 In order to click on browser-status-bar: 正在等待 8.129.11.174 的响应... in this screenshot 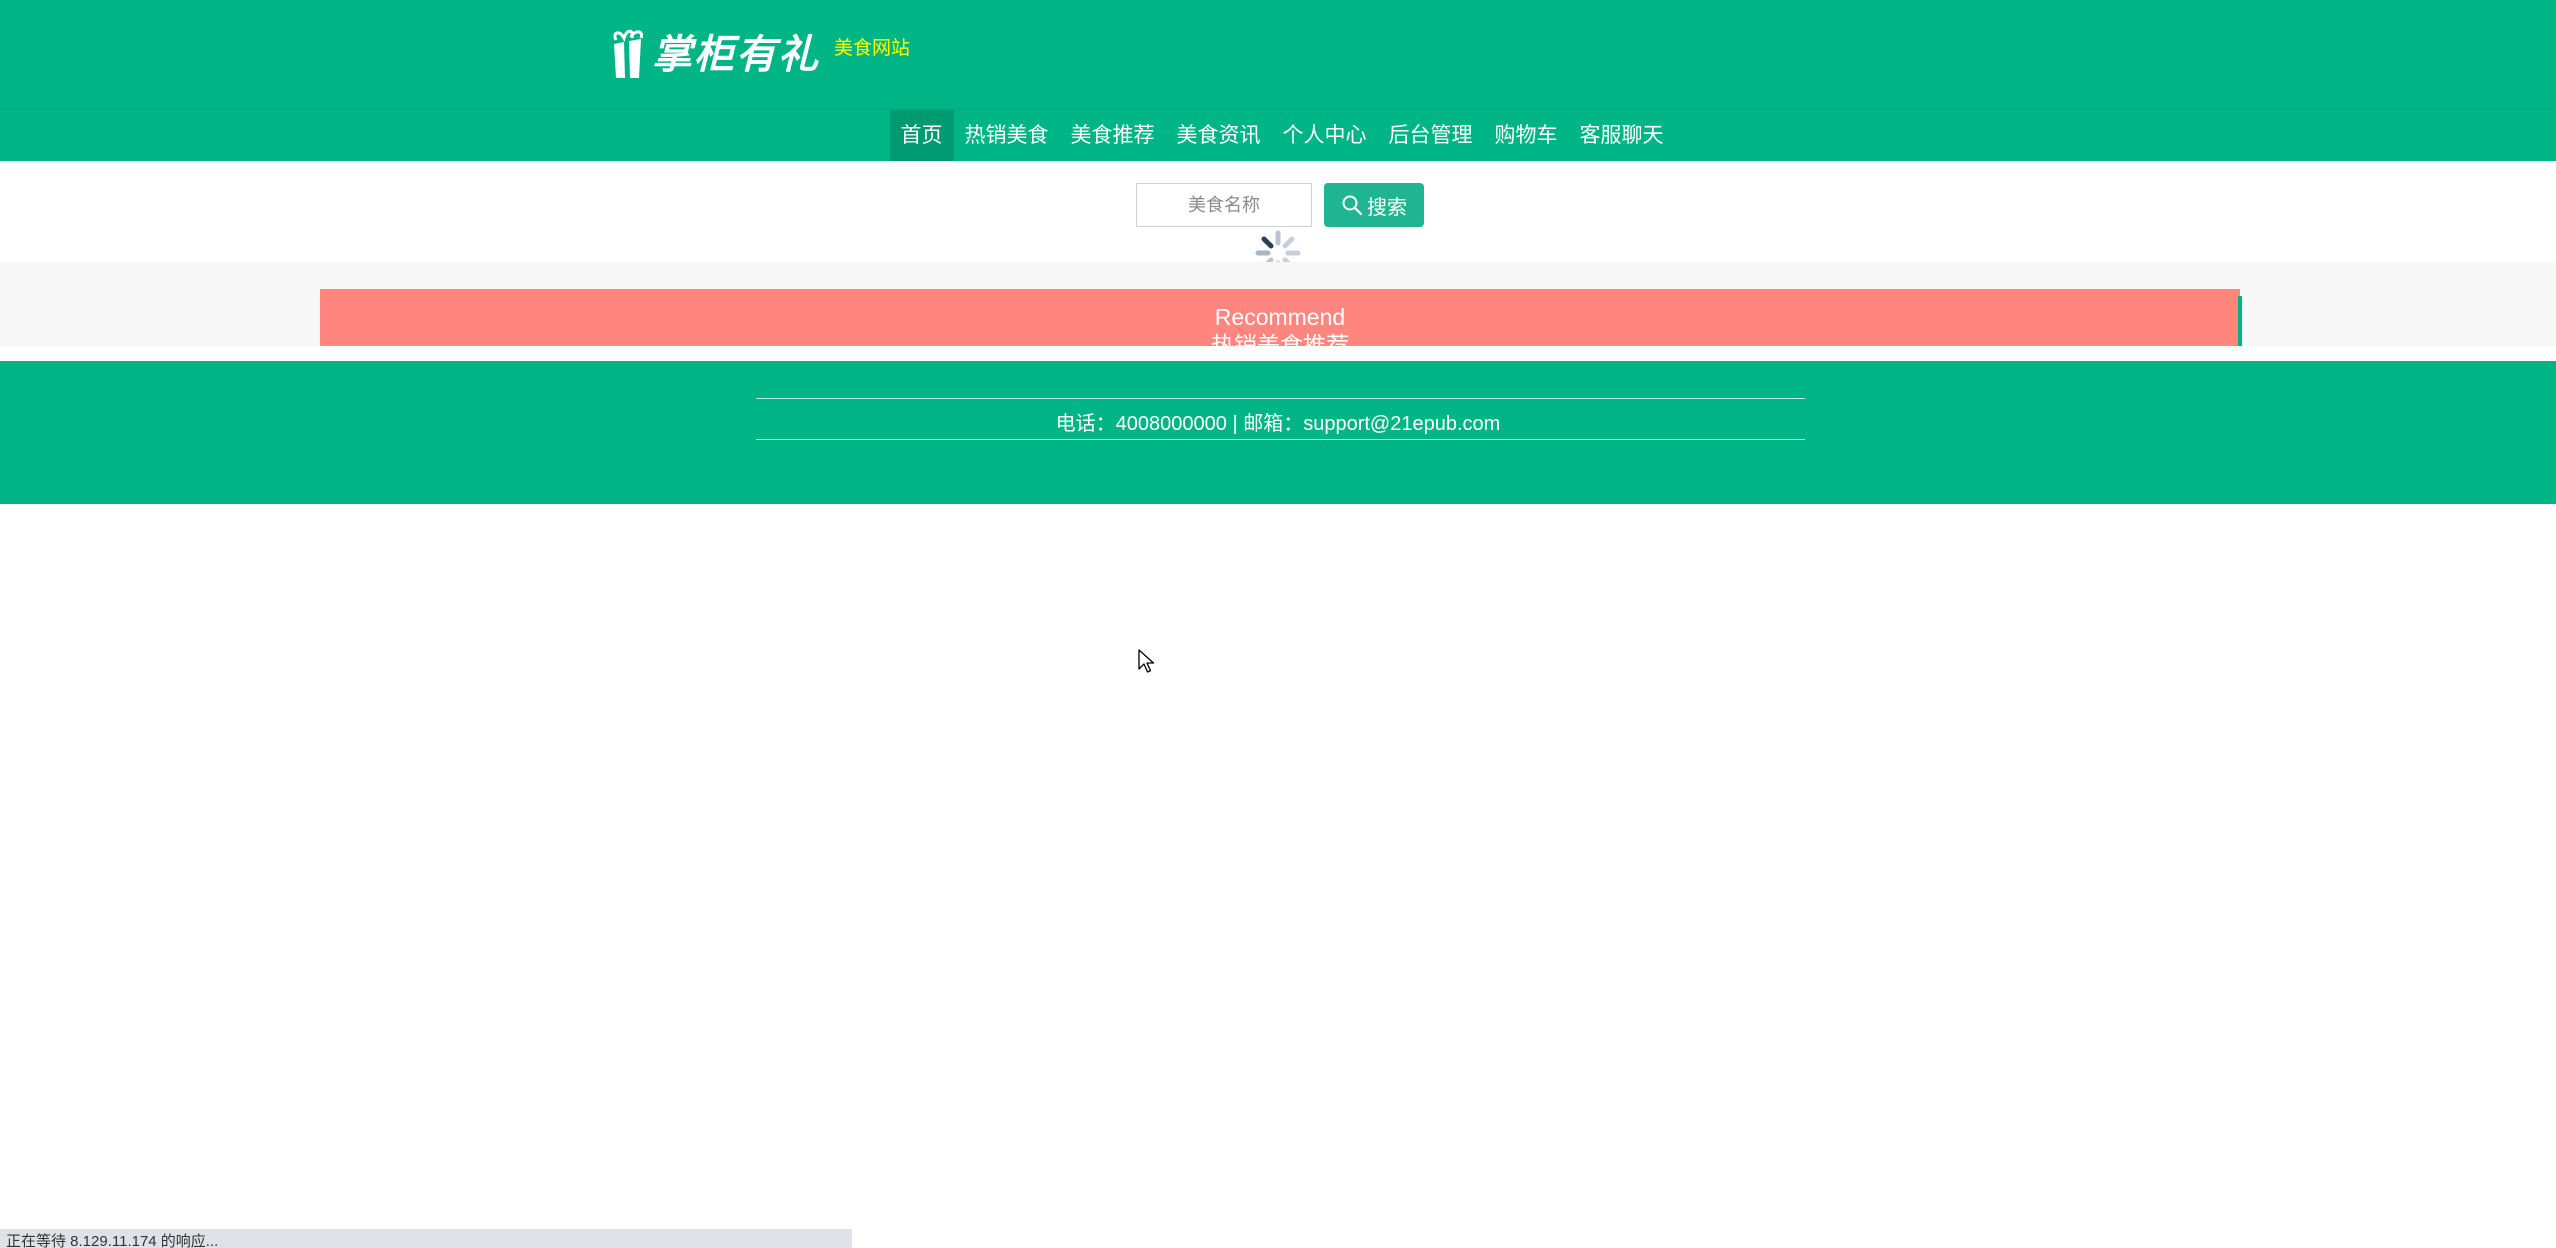, I will do `click(426, 1238)`.